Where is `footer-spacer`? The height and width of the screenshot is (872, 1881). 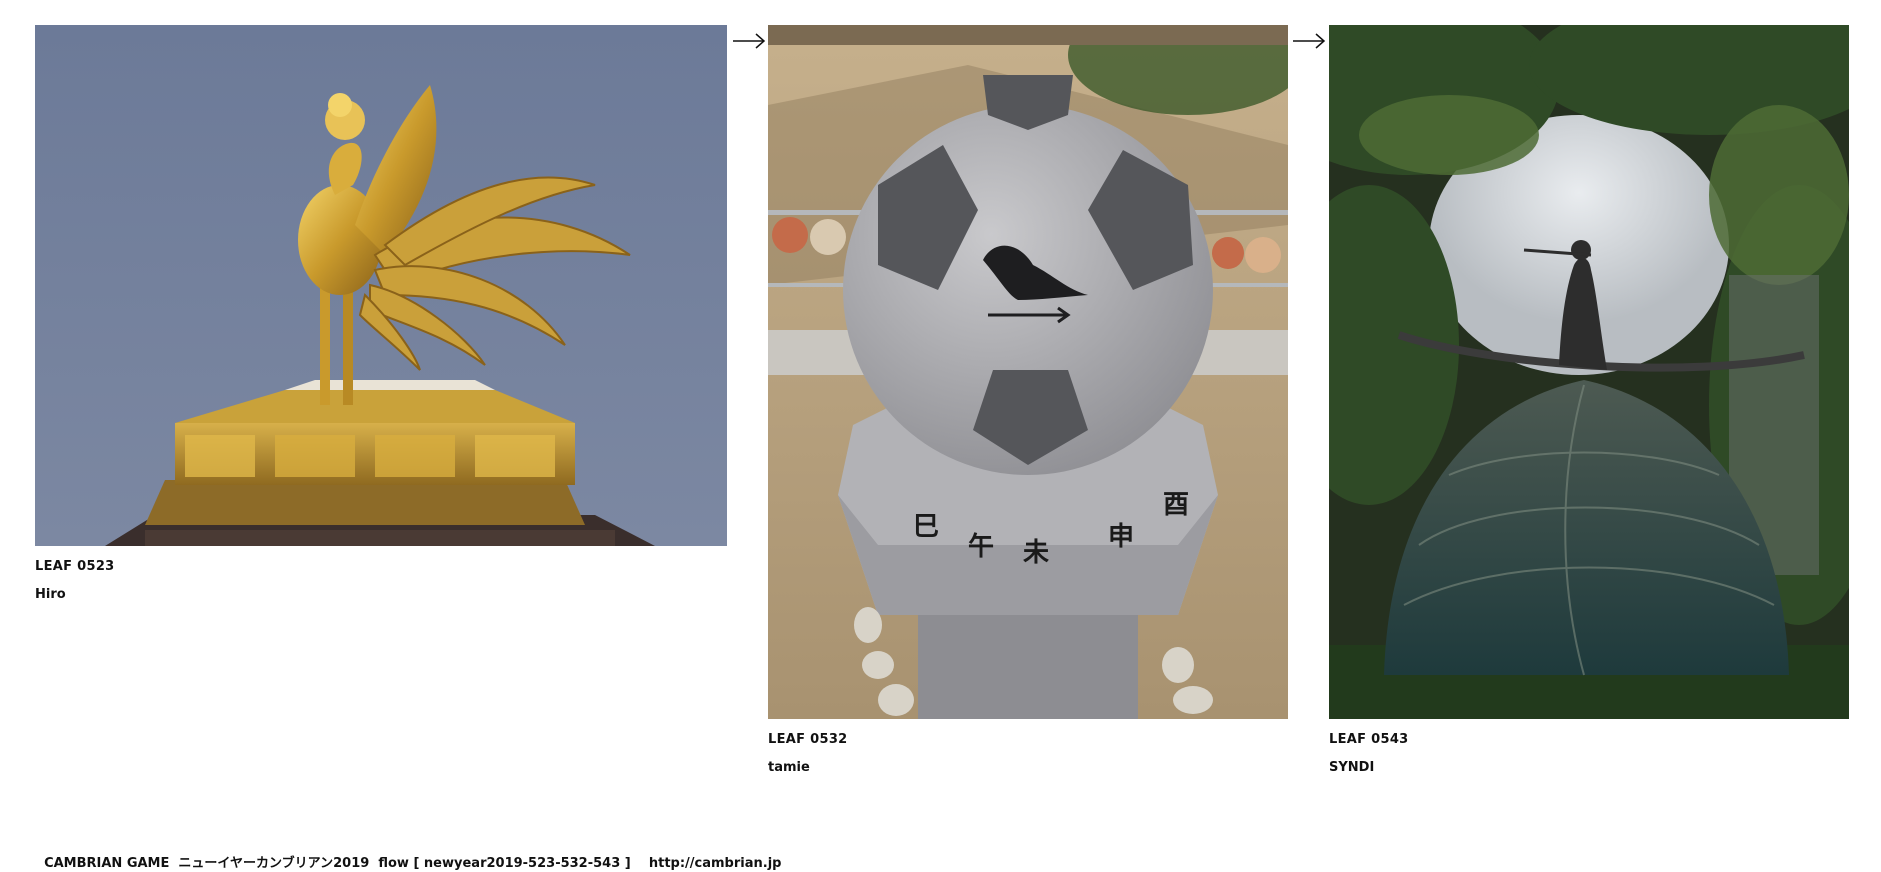 footer-spacer is located at coordinates (640, 863).